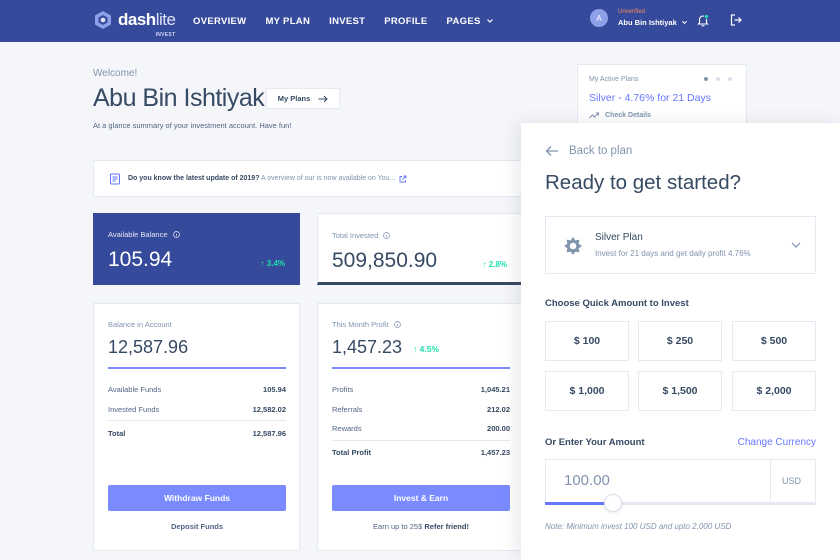 This screenshot has width=840, height=560. I want to click on divider, so click(421, 440).